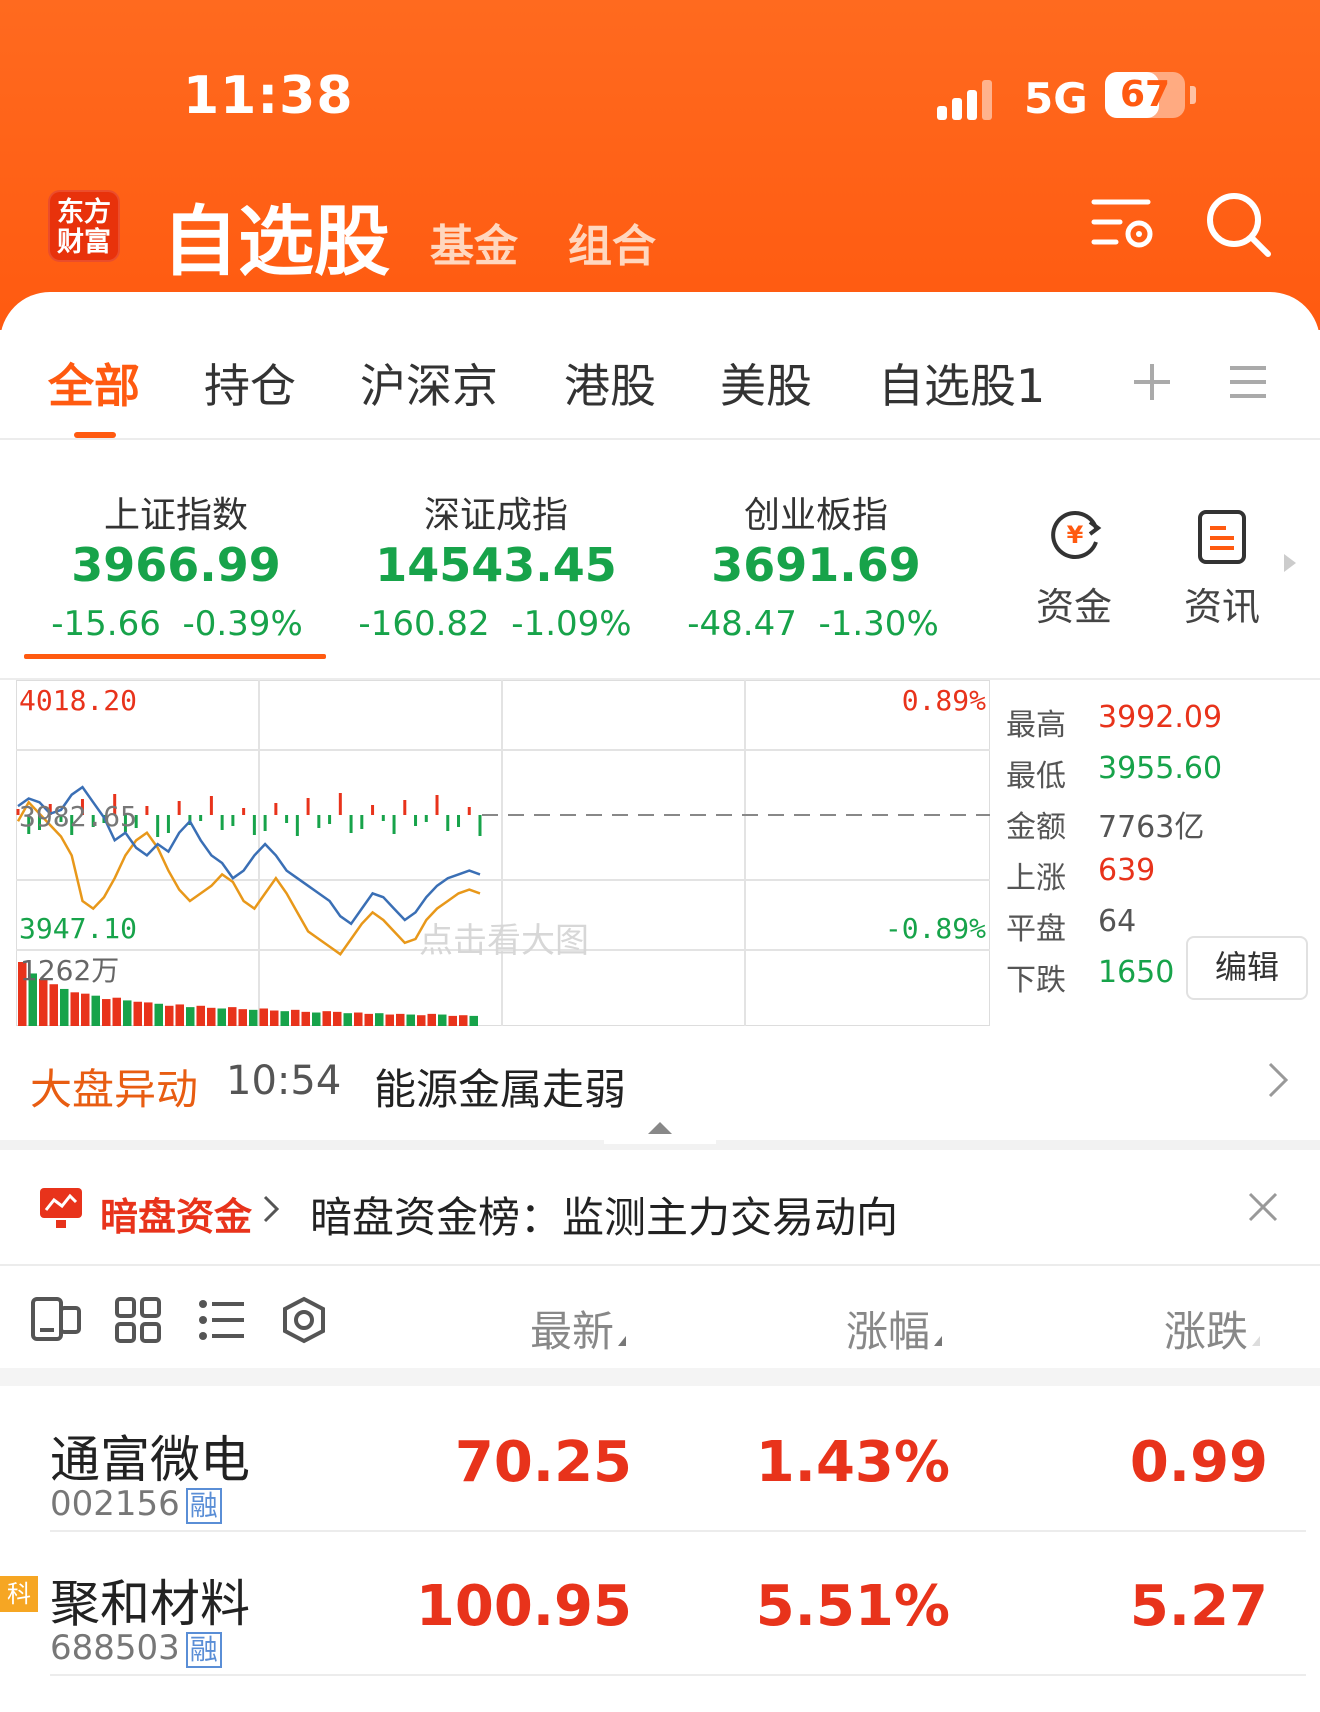  Describe the element at coordinates (84, 212) in the screenshot. I see `logo-text-1: 东方` at that location.